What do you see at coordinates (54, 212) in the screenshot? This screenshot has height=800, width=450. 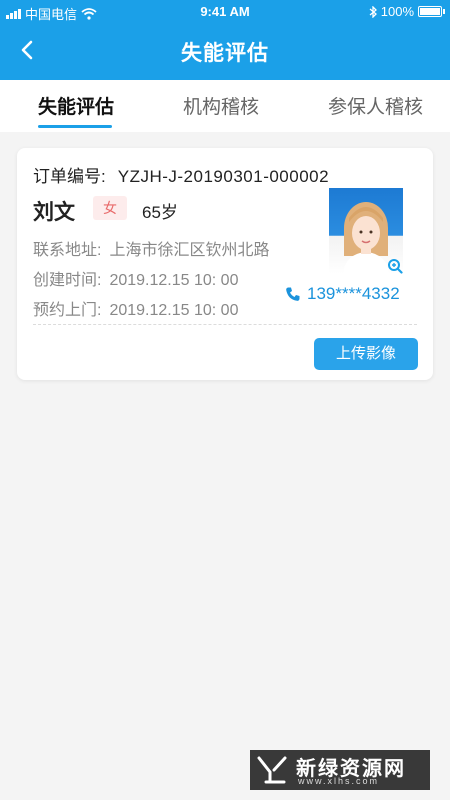 I see `patient-name: 刘文` at bounding box center [54, 212].